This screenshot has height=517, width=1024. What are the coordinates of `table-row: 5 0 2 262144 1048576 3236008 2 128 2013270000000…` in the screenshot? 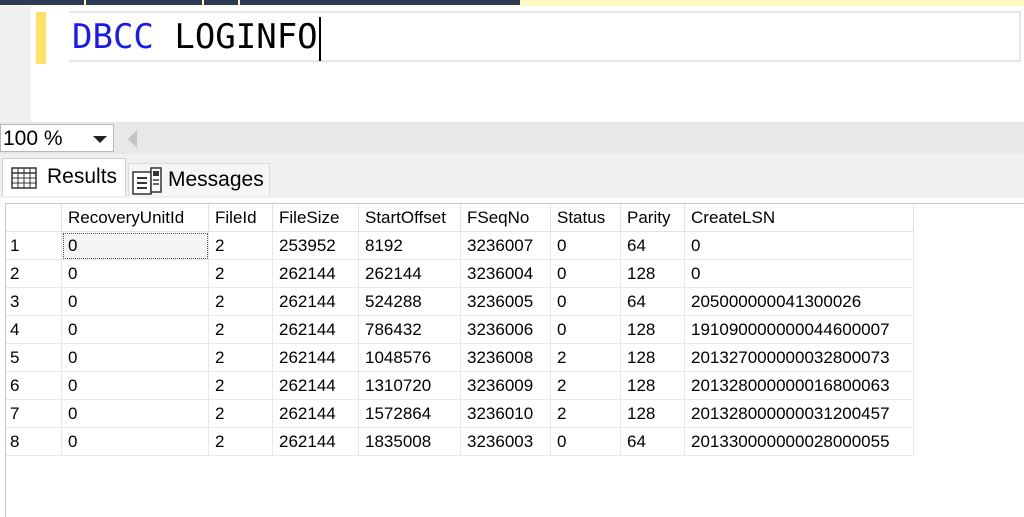 It's located at (460, 357).